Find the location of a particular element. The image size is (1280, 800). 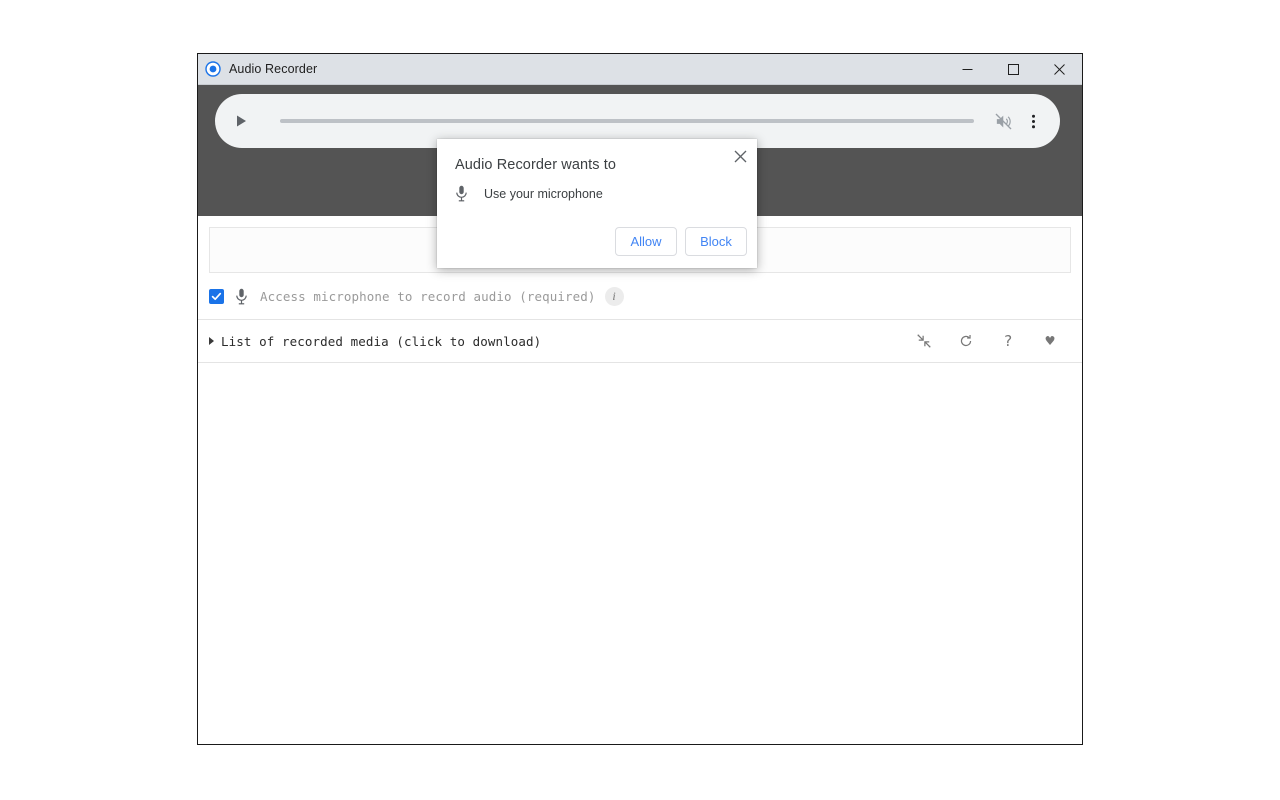

block-button: Block is located at coordinates (716, 241).